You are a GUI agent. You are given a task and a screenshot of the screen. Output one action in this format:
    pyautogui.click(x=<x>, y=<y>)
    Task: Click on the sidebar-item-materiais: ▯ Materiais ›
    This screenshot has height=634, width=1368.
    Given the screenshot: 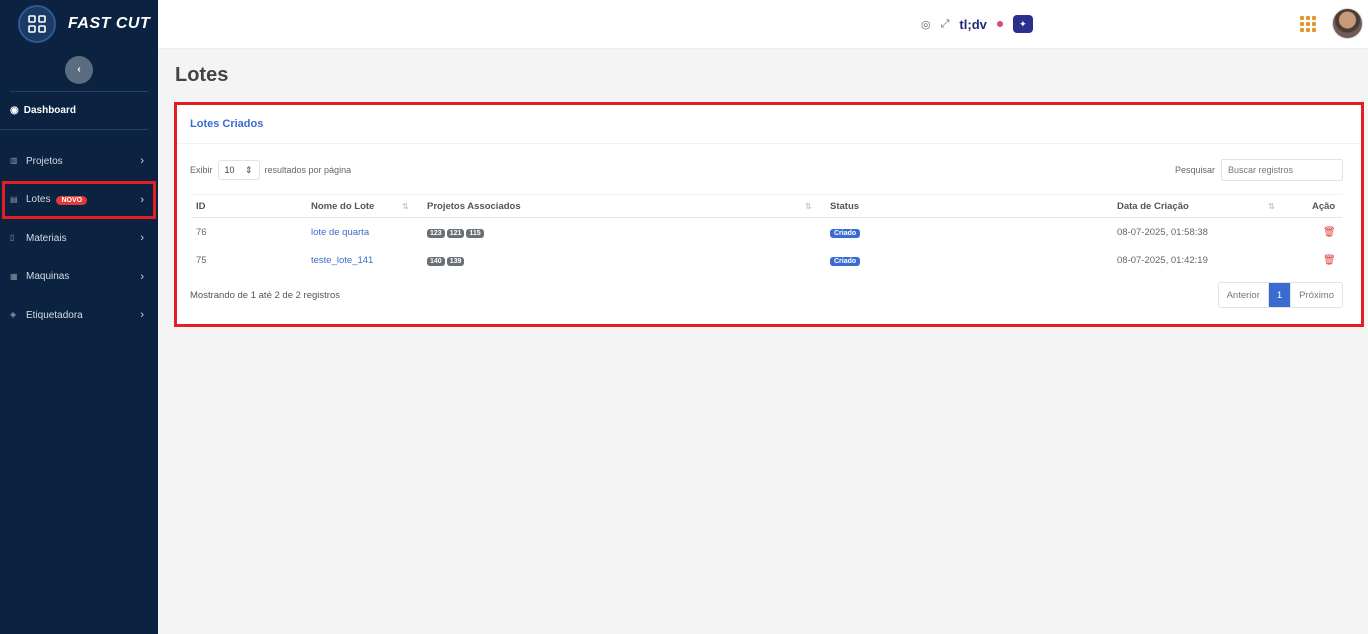 What is the action you would take?
    pyautogui.click(x=79, y=238)
    